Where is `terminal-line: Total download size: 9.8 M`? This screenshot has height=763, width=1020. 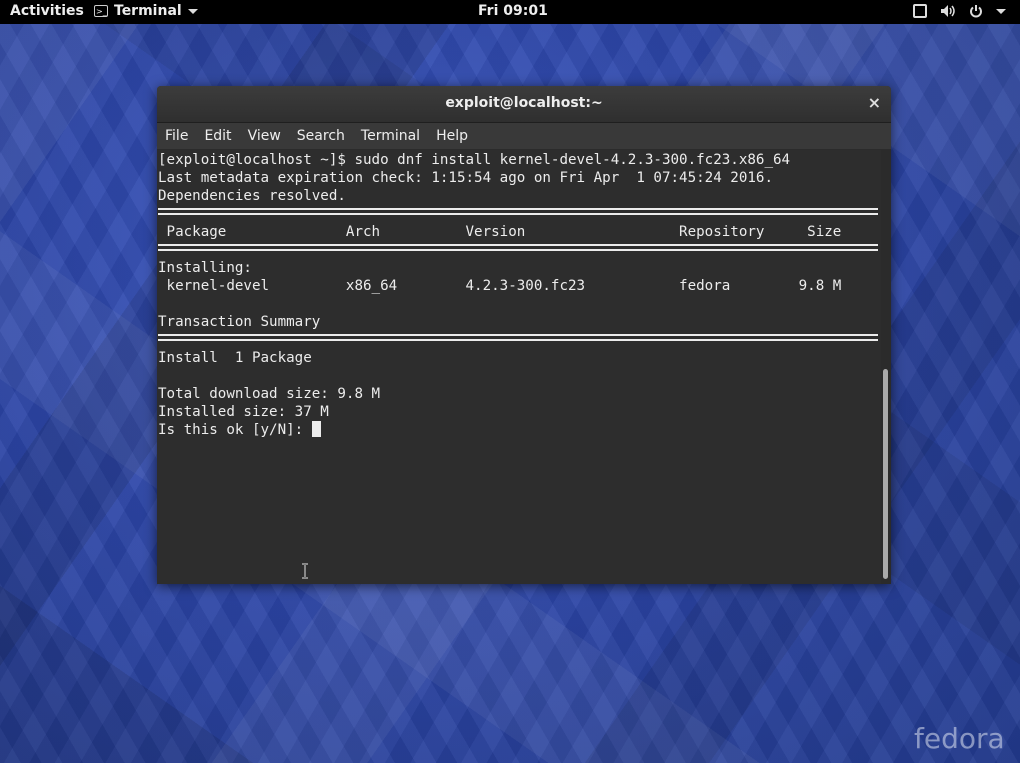 terminal-line: Total download size: 9.8 M is located at coordinates (269, 394).